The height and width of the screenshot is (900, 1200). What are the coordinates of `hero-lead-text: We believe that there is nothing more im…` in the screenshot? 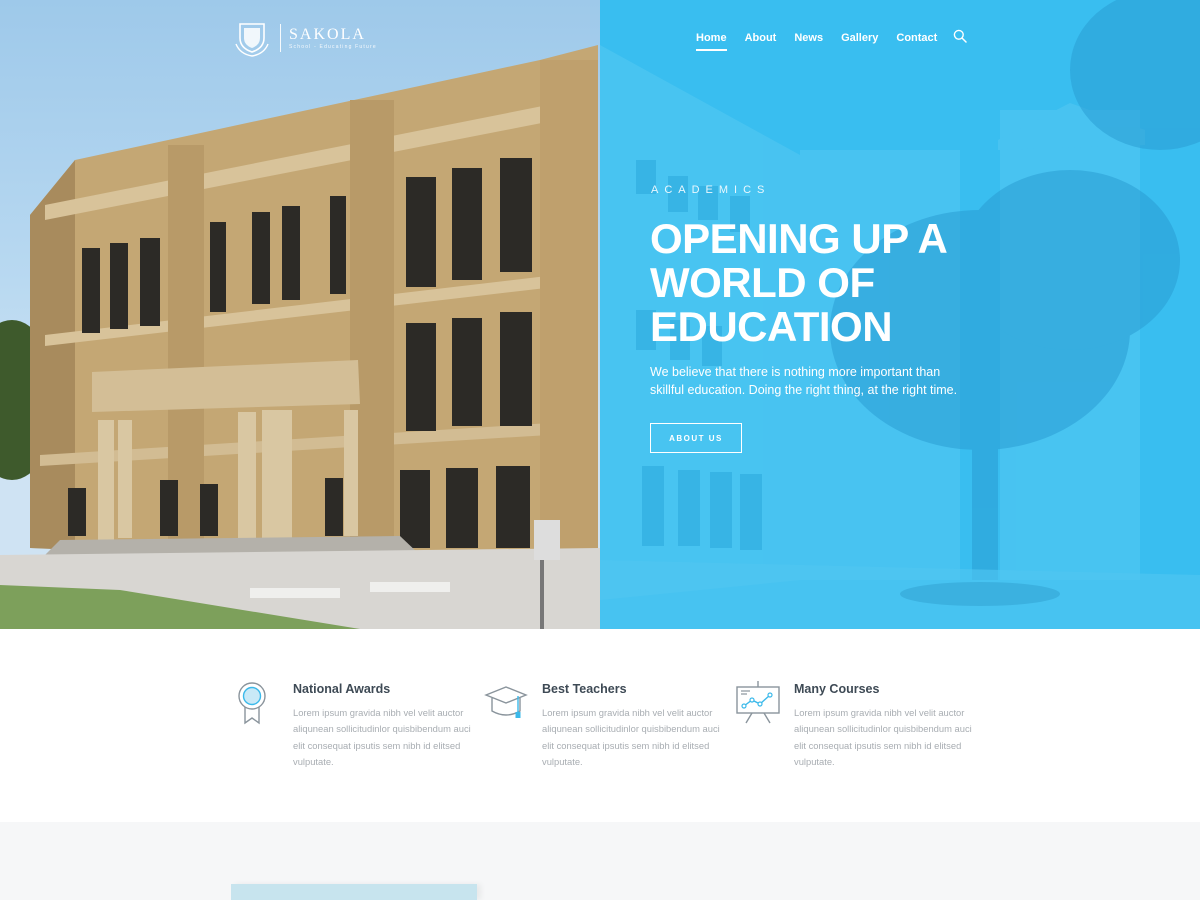 It's located at (804, 381).